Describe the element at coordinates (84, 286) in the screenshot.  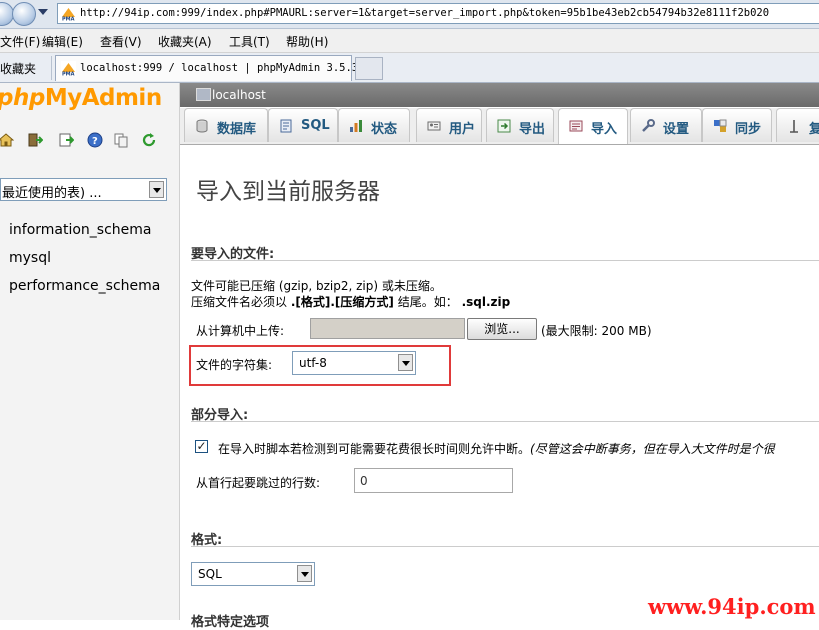
I see `db-link-performance-schema: performance_schema` at that location.